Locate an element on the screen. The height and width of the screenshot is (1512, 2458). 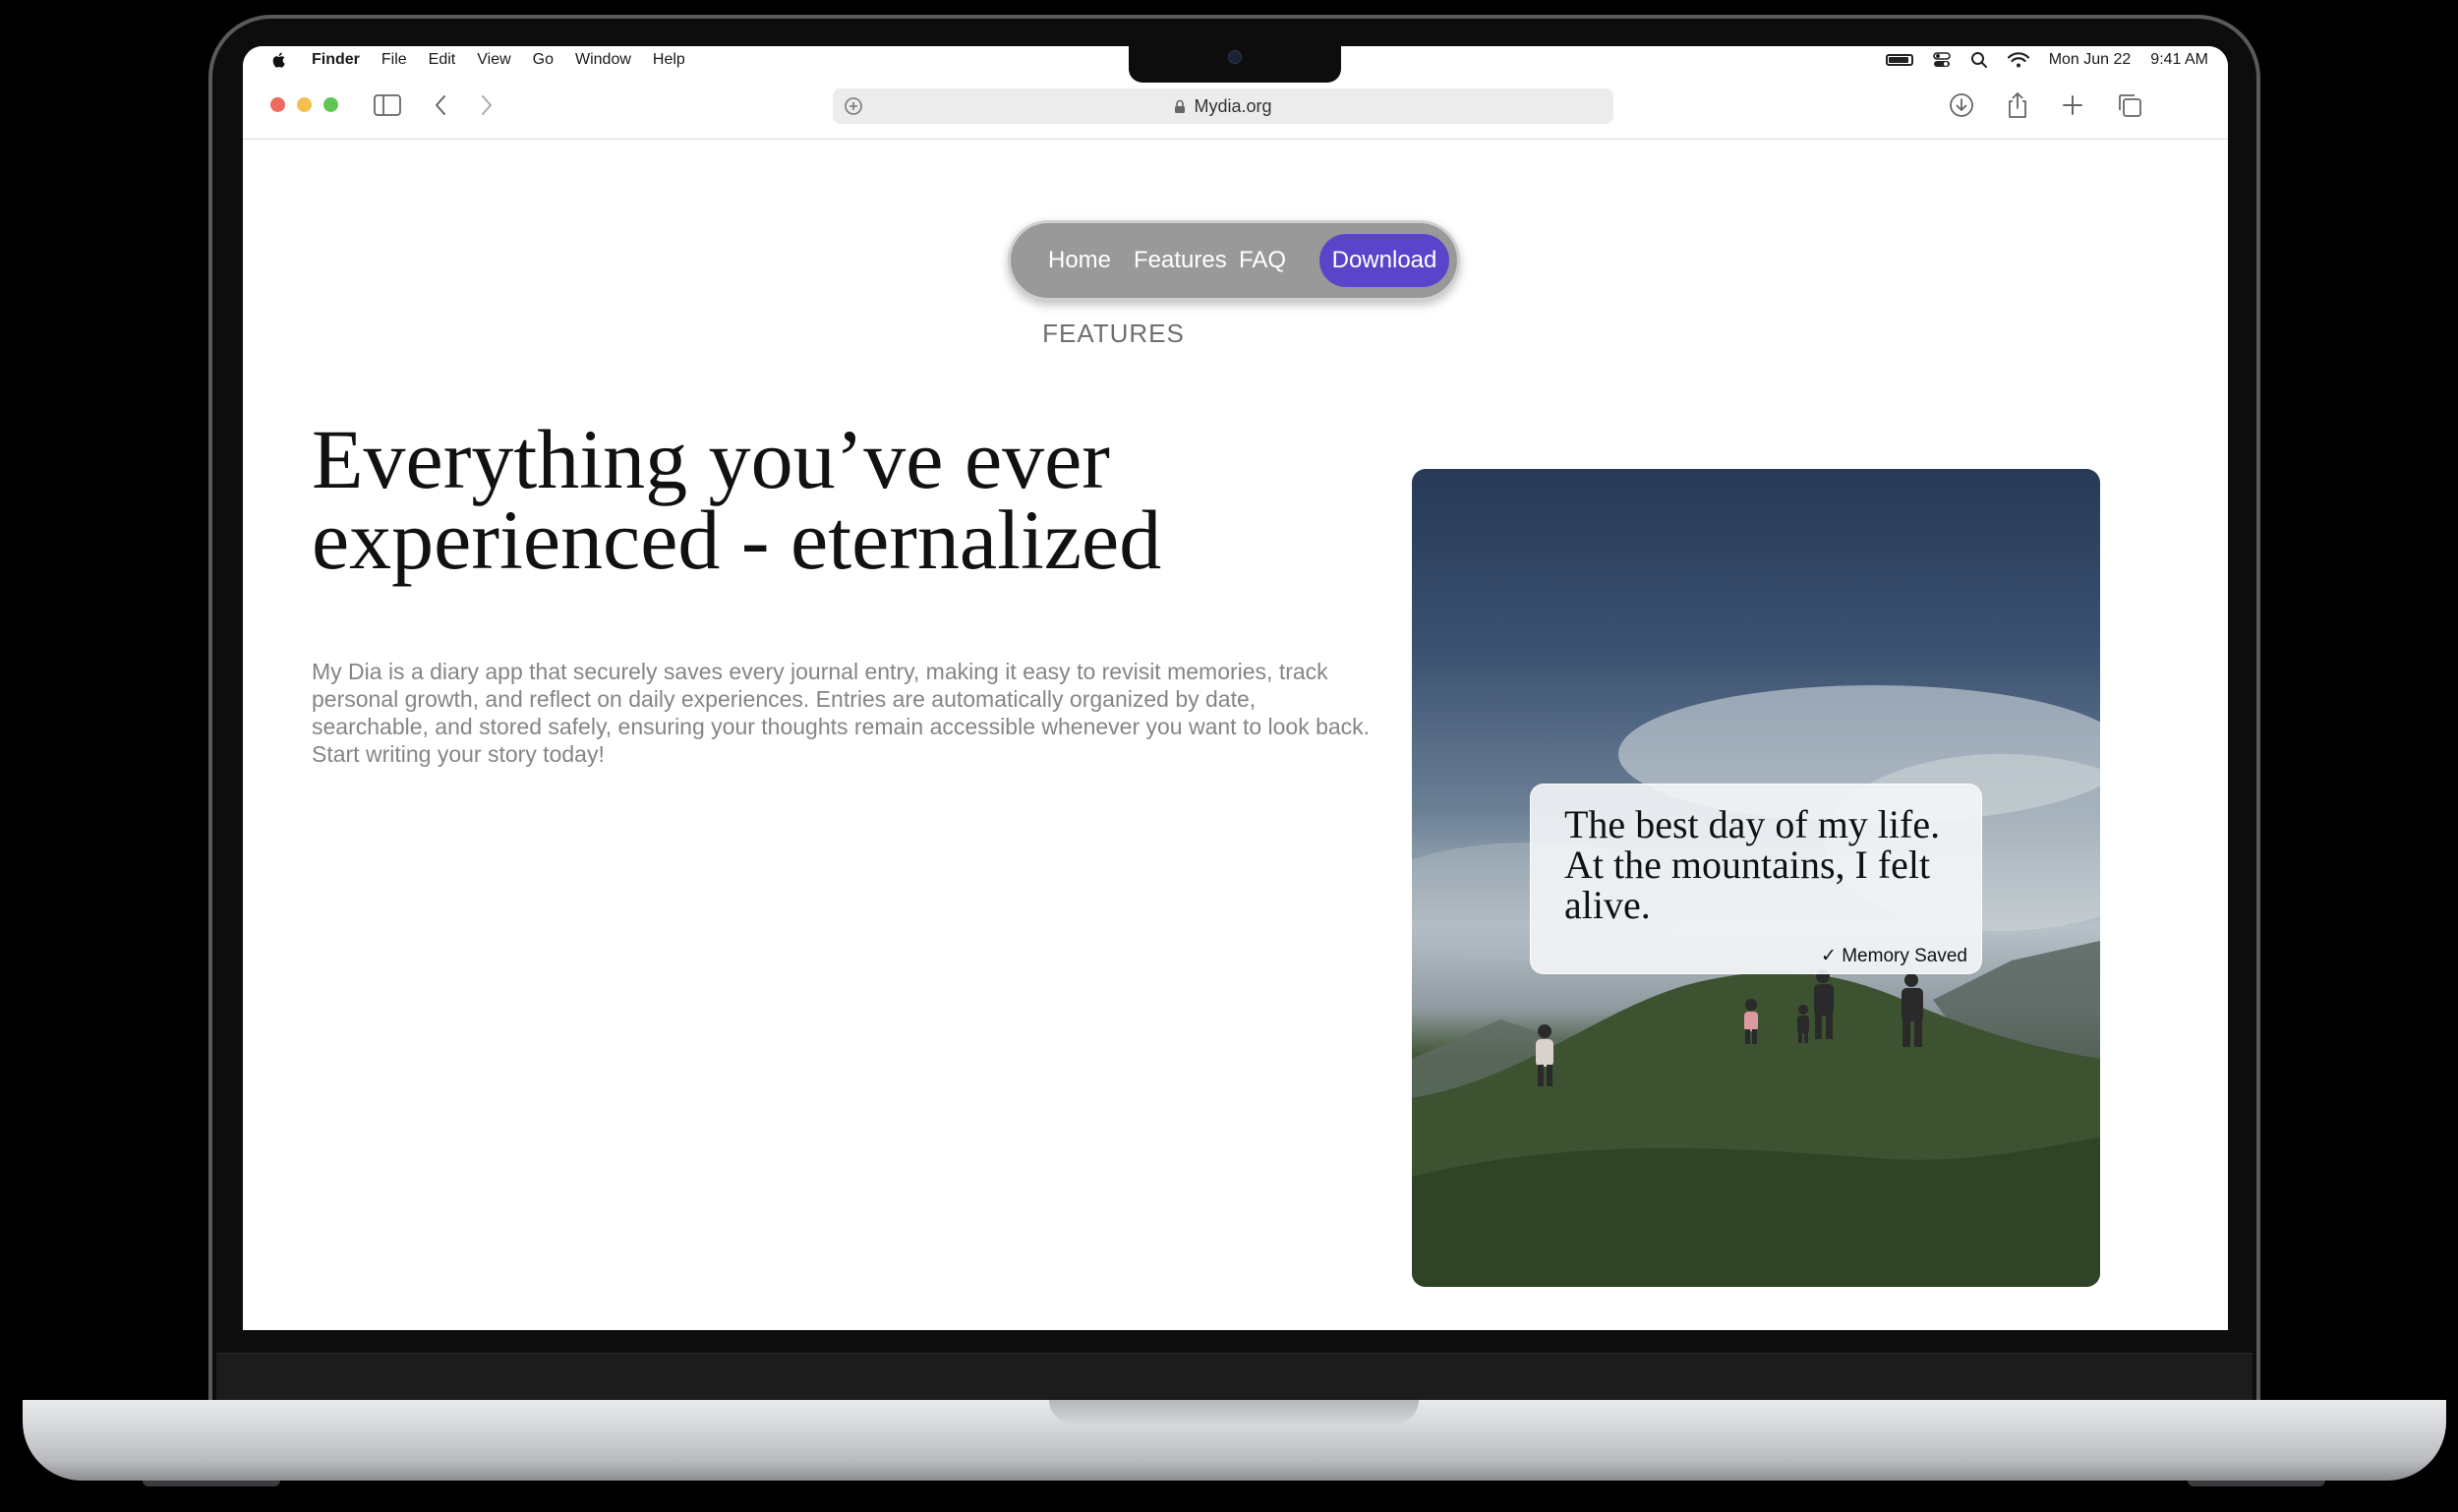
laptop-foot-right is located at coordinates (2256, 1483).